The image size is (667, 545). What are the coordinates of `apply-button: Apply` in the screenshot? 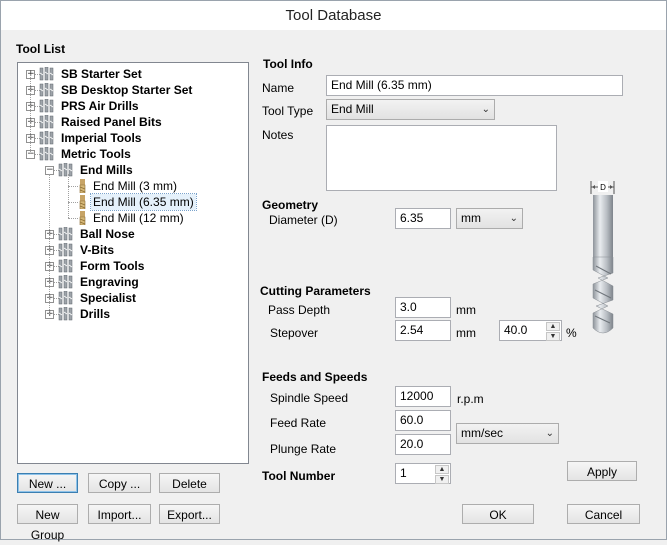 It's located at (602, 471).